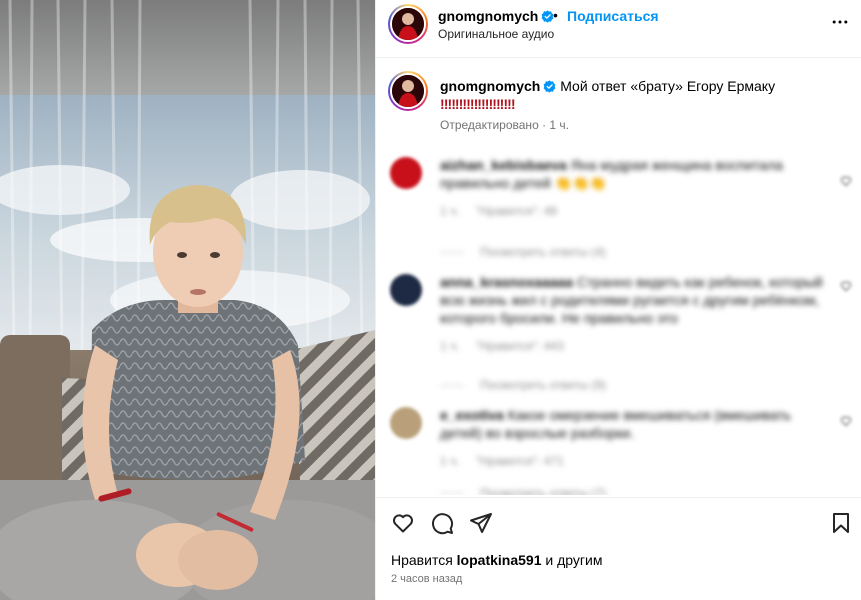  I want to click on view-replies-button: Посмотреть ответы (4), so click(523, 252).